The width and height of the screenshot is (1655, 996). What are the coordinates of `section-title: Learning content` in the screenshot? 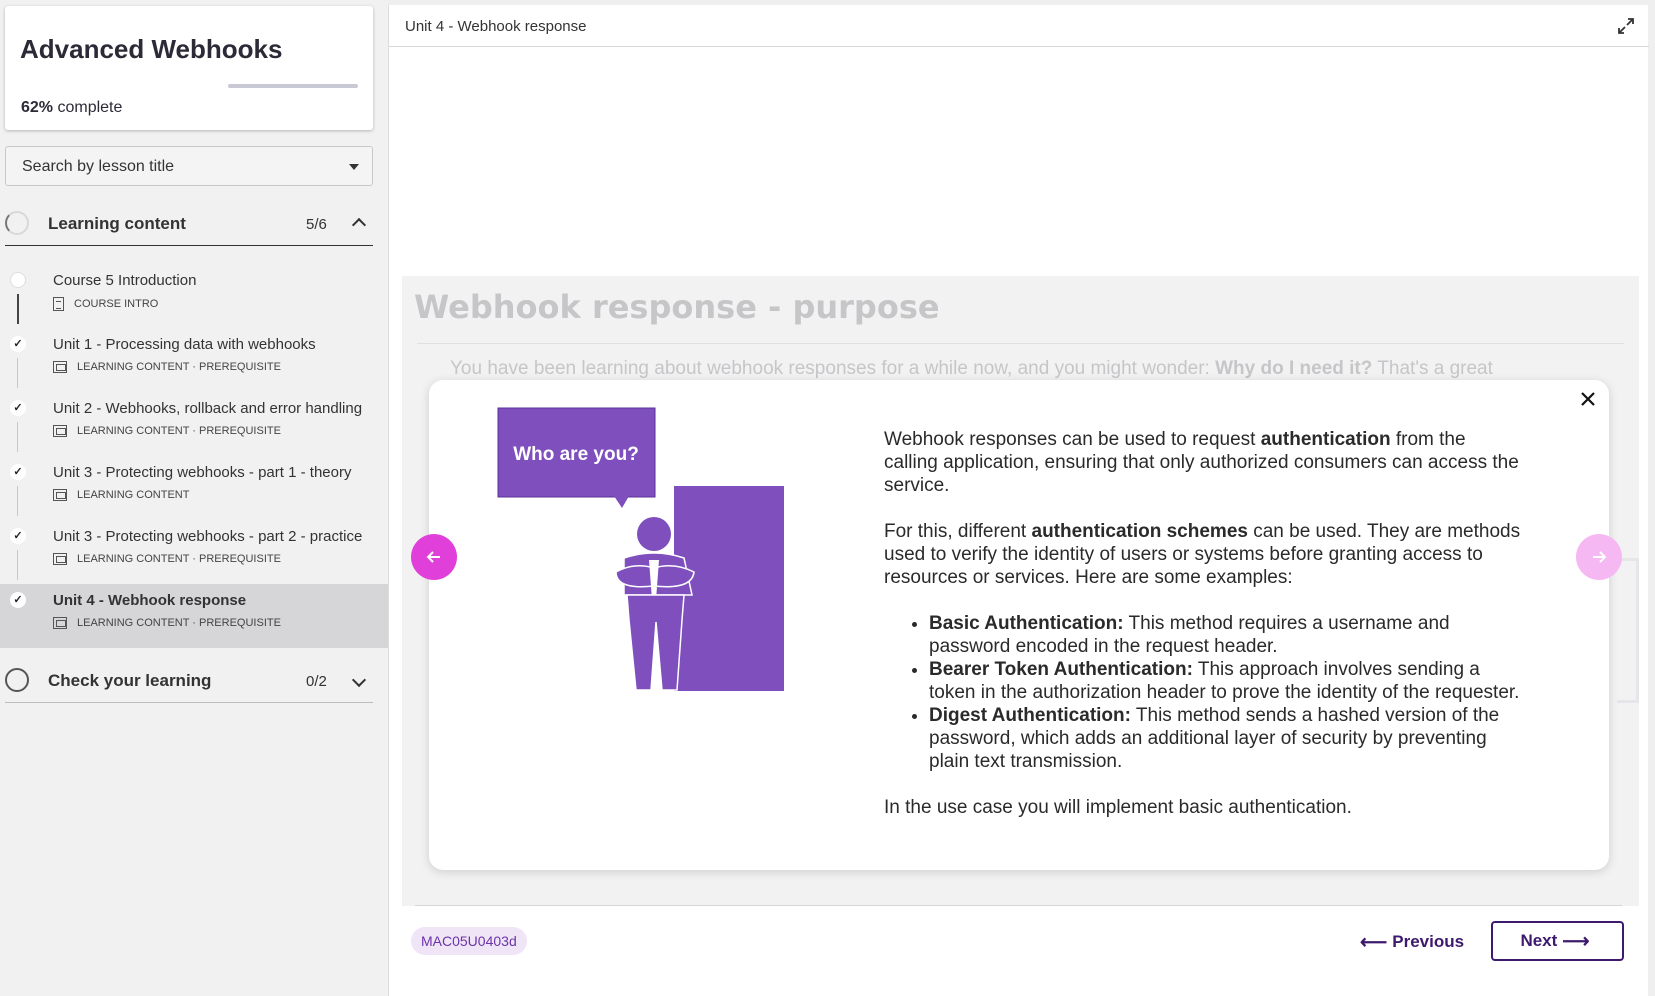 It's located at (117, 223).